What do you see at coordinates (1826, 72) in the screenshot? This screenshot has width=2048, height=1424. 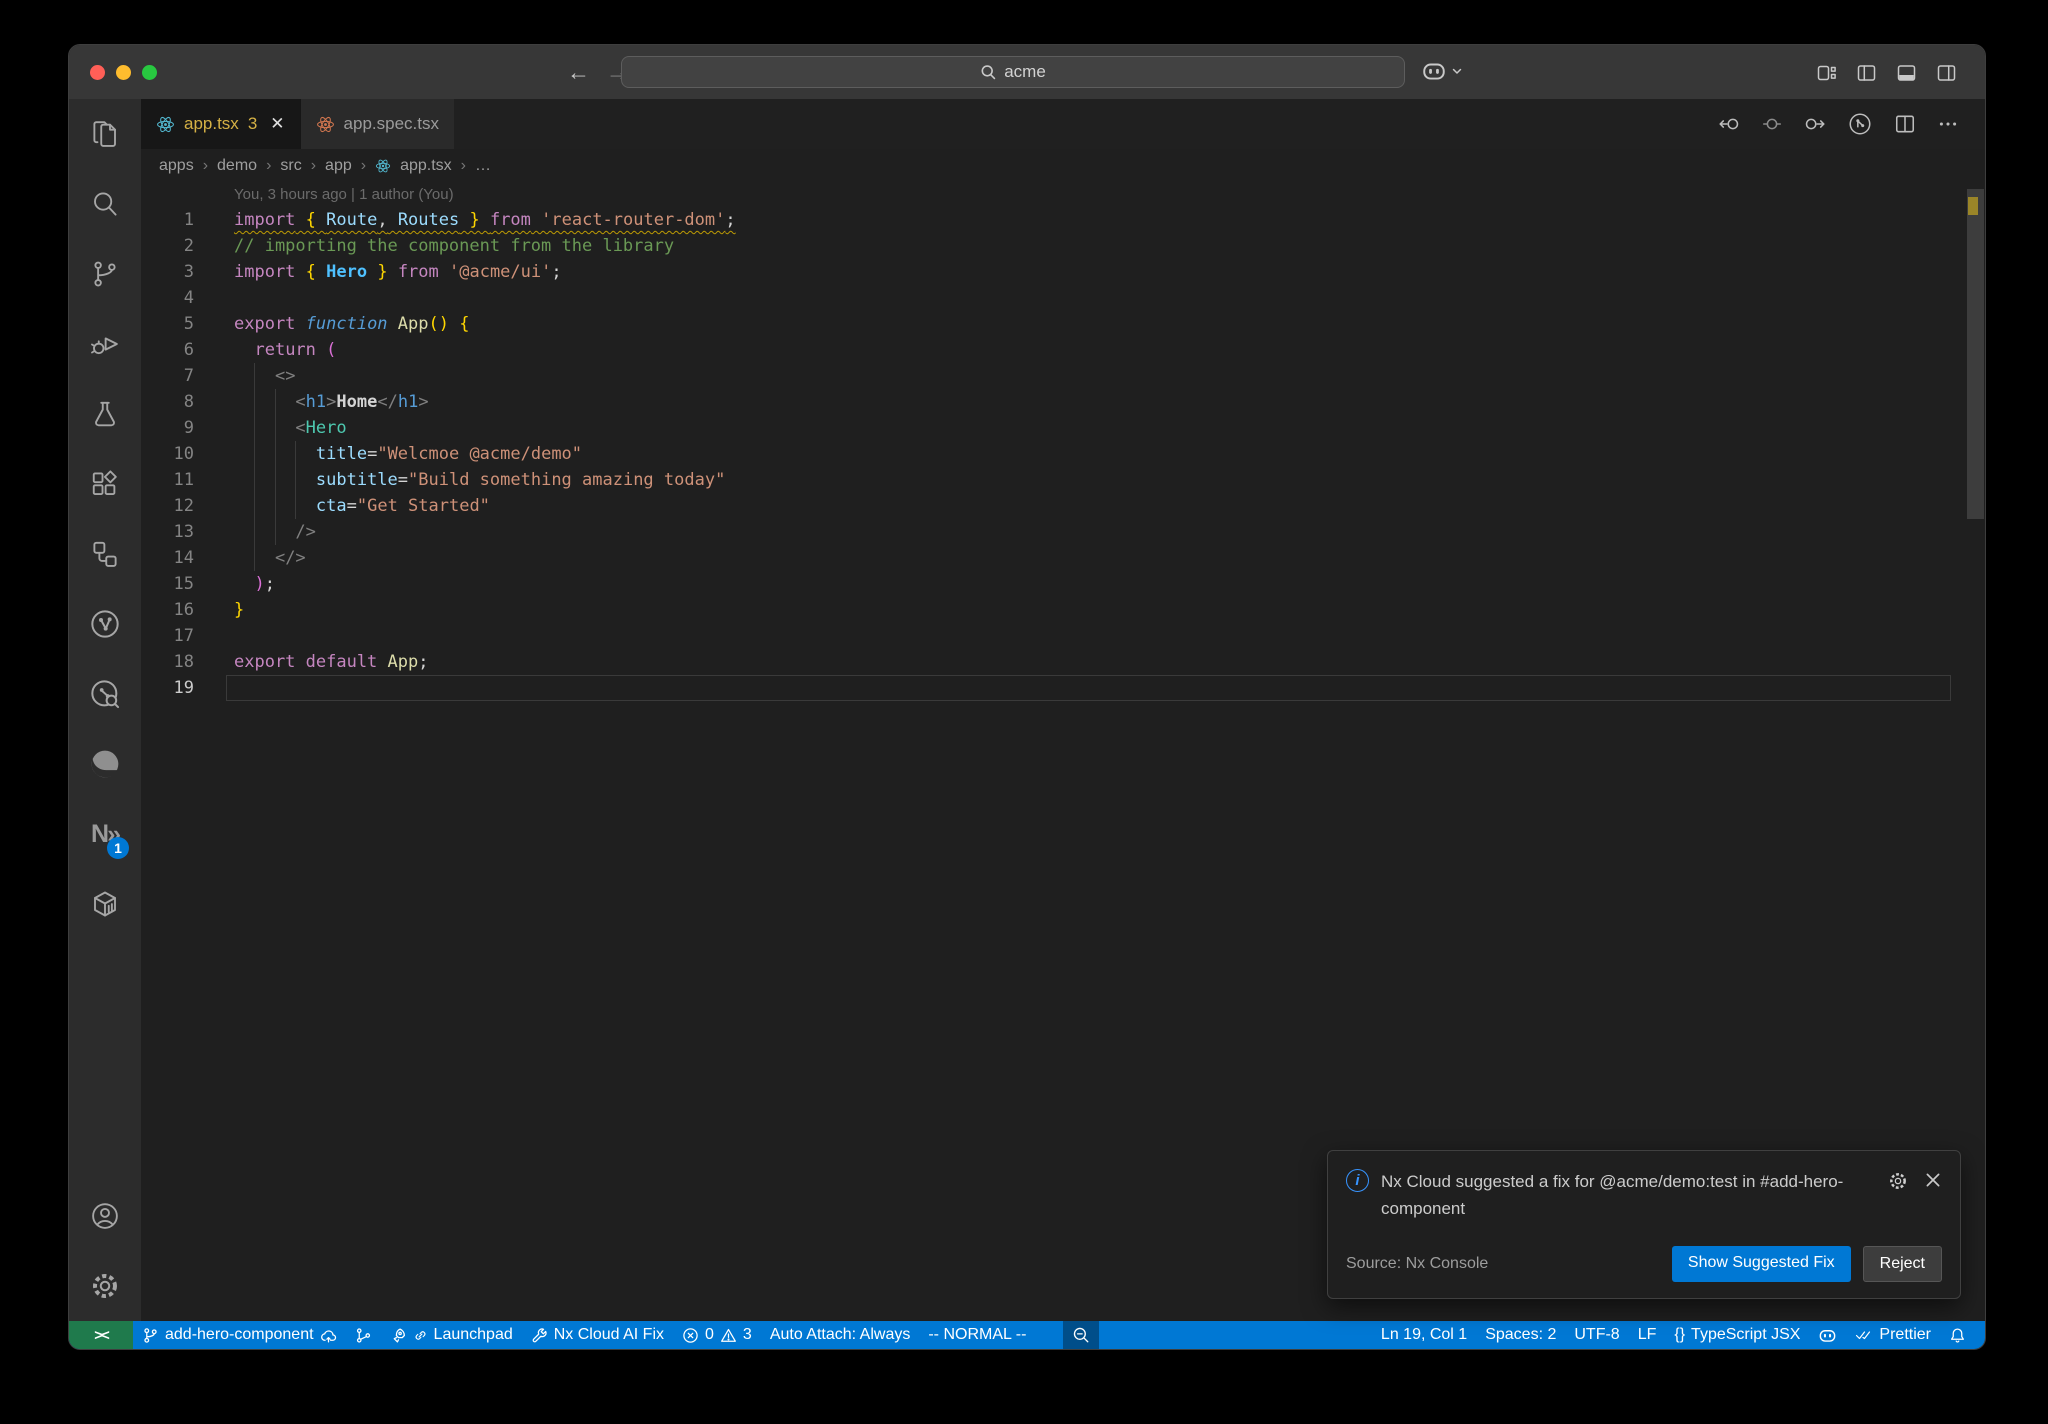 I see `customize-layout-icon` at bounding box center [1826, 72].